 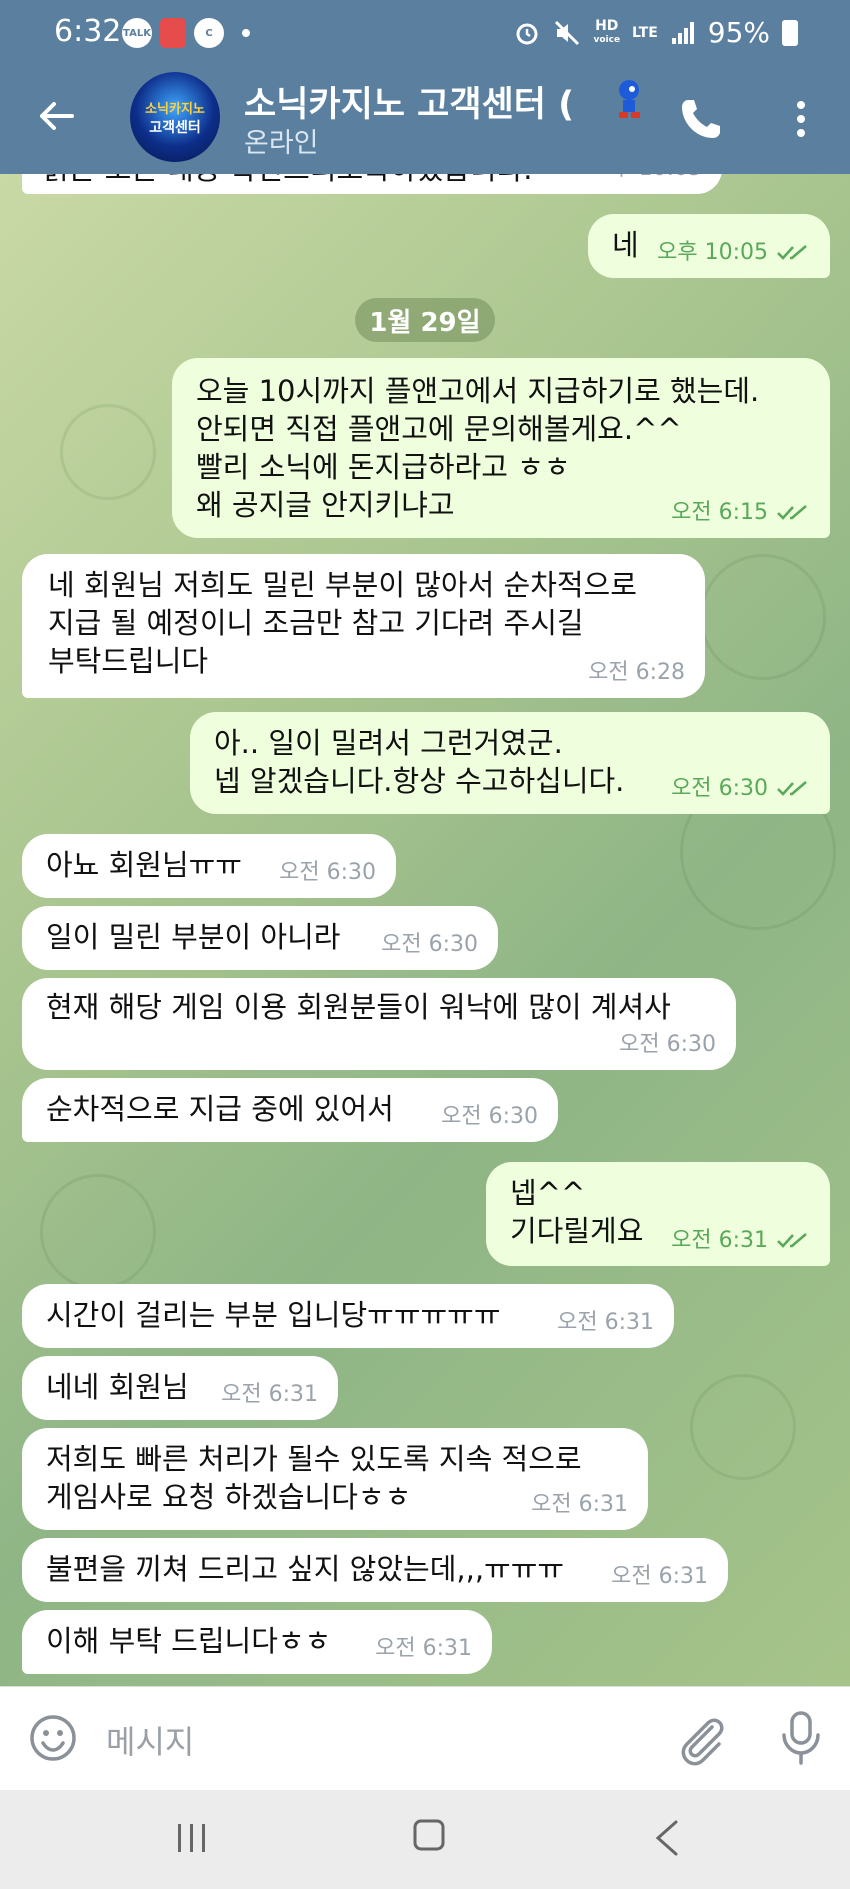 I want to click on message-bubble-incoming: 아뇨 회원님ㅠㅠ 오전 6:30, so click(x=209, y=866).